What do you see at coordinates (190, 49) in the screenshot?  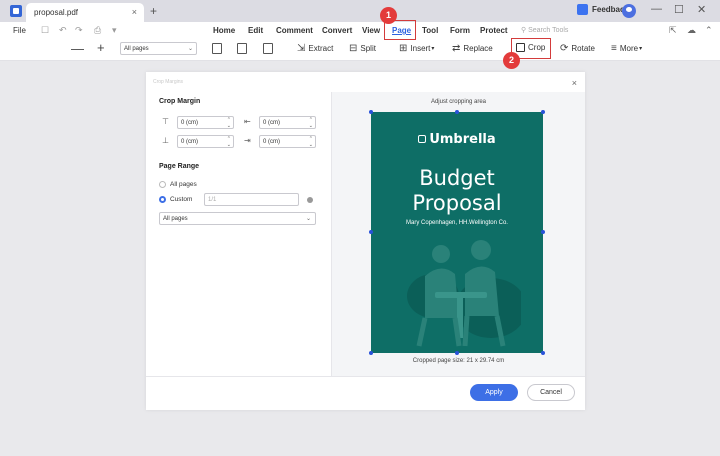 I see `chevron-down-icon: ⌄` at bounding box center [190, 49].